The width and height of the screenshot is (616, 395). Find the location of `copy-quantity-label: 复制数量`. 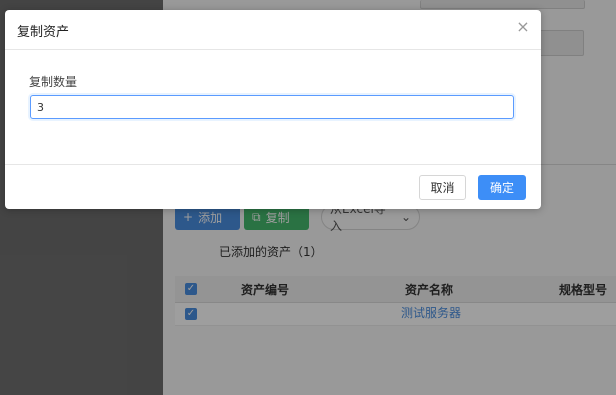

copy-quantity-label: 复制数量 is located at coordinates (53, 82).